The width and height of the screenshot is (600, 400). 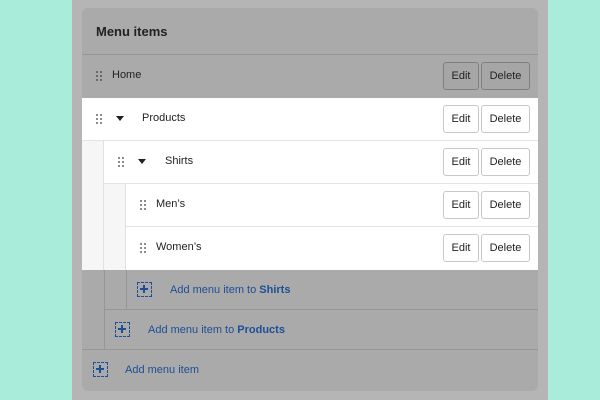 I want to click on add-link-label: Add menu item, so click(x=162, y=370).